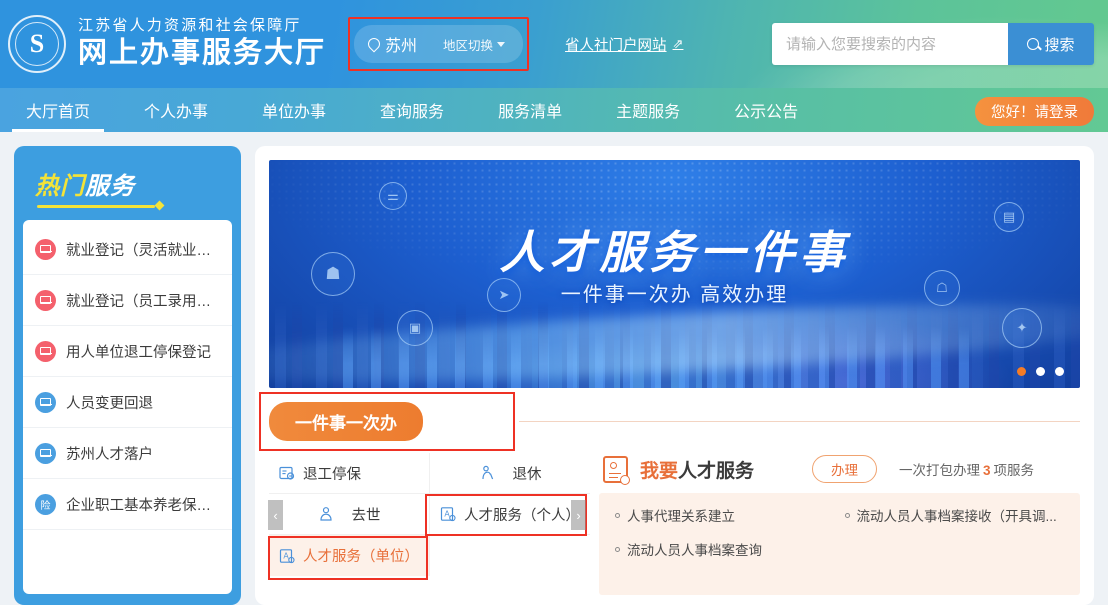  Describe the element at coordinates (890, 44) in the screenshot. I see `search-input` at that location.